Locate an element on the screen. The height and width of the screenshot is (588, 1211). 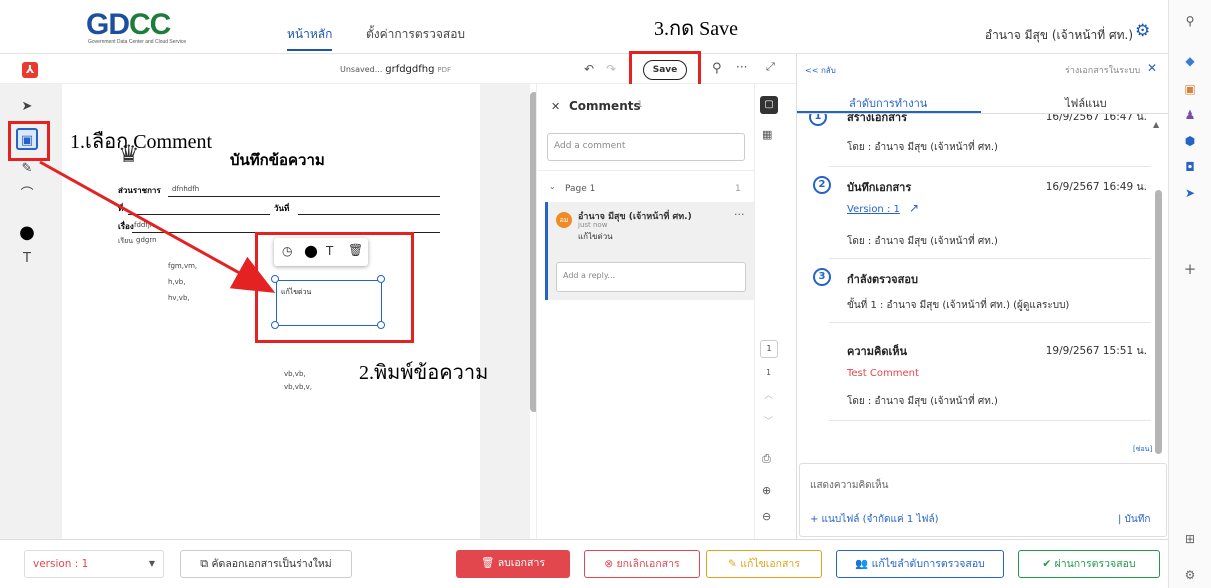
comment-date: 19/9/2567 15:51 น. is located at coordinates (1096, 351).